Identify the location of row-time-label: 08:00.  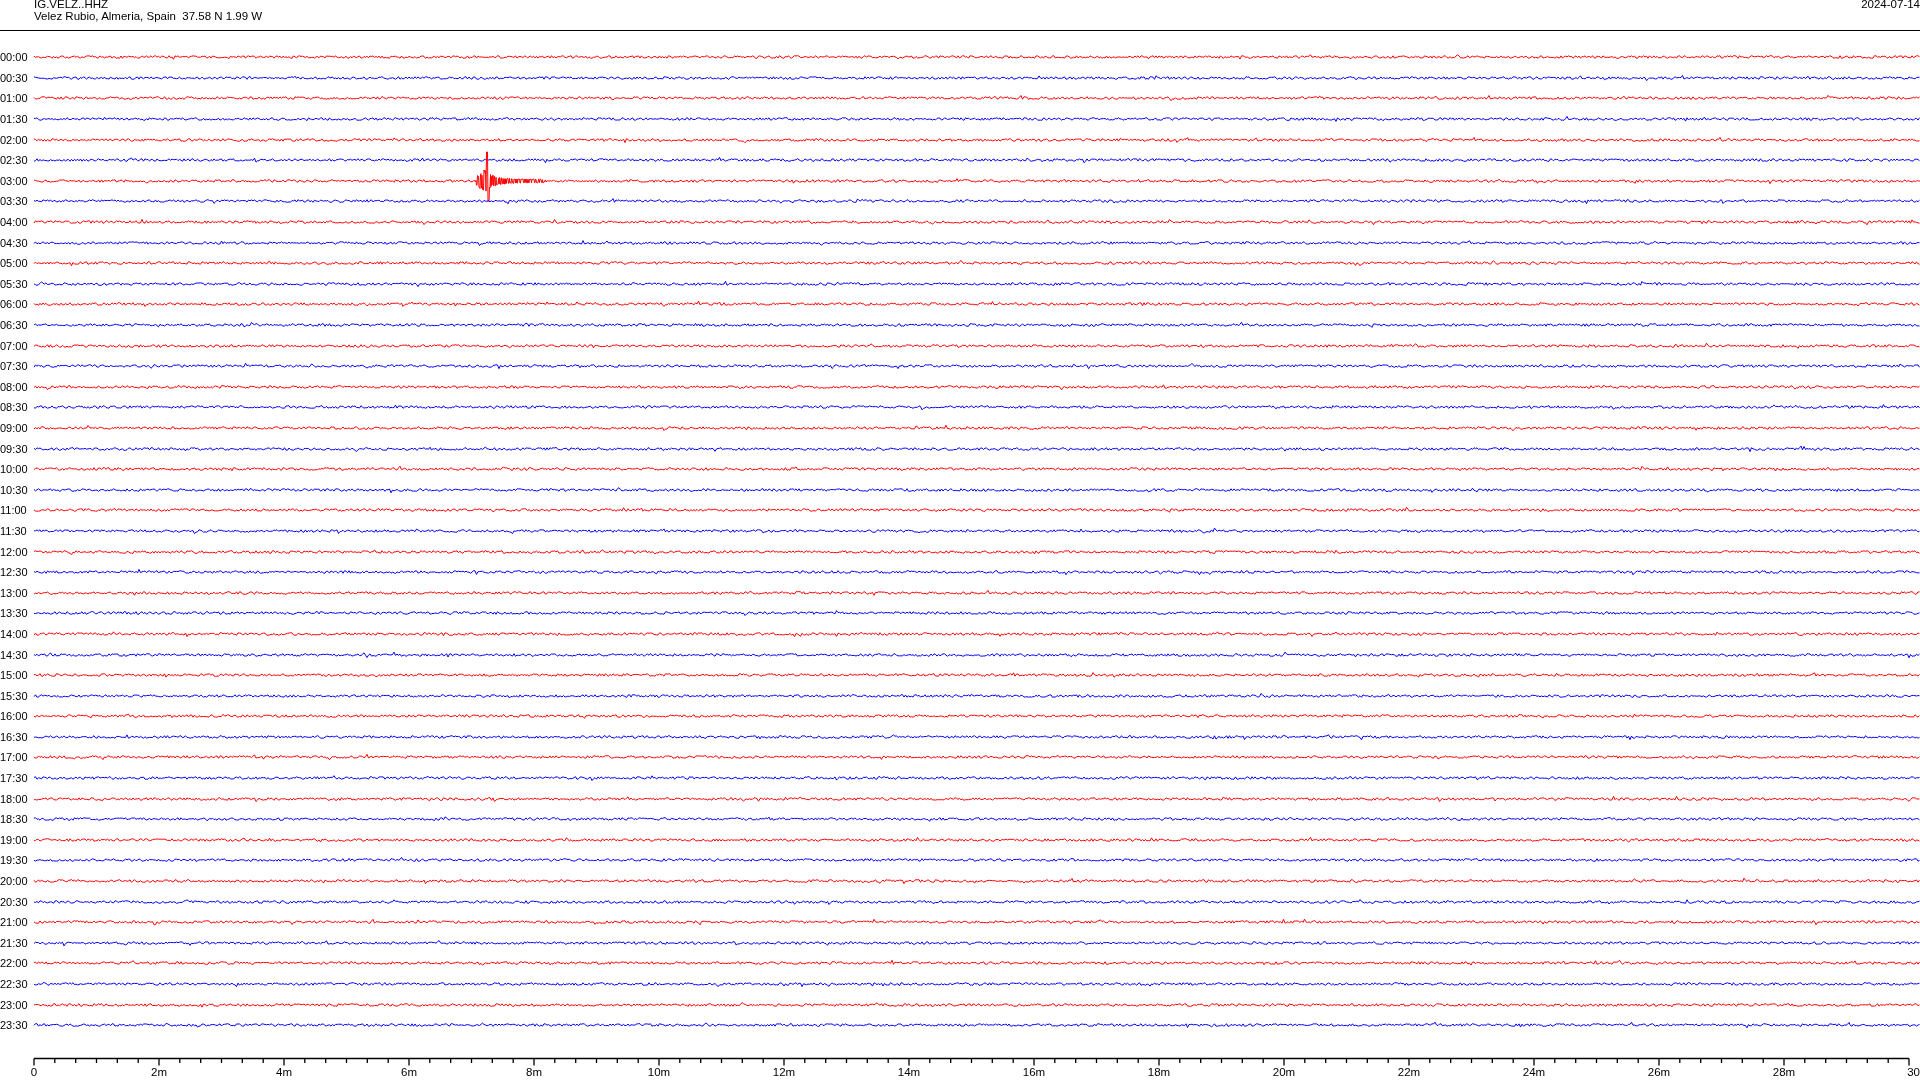
(14, 386).